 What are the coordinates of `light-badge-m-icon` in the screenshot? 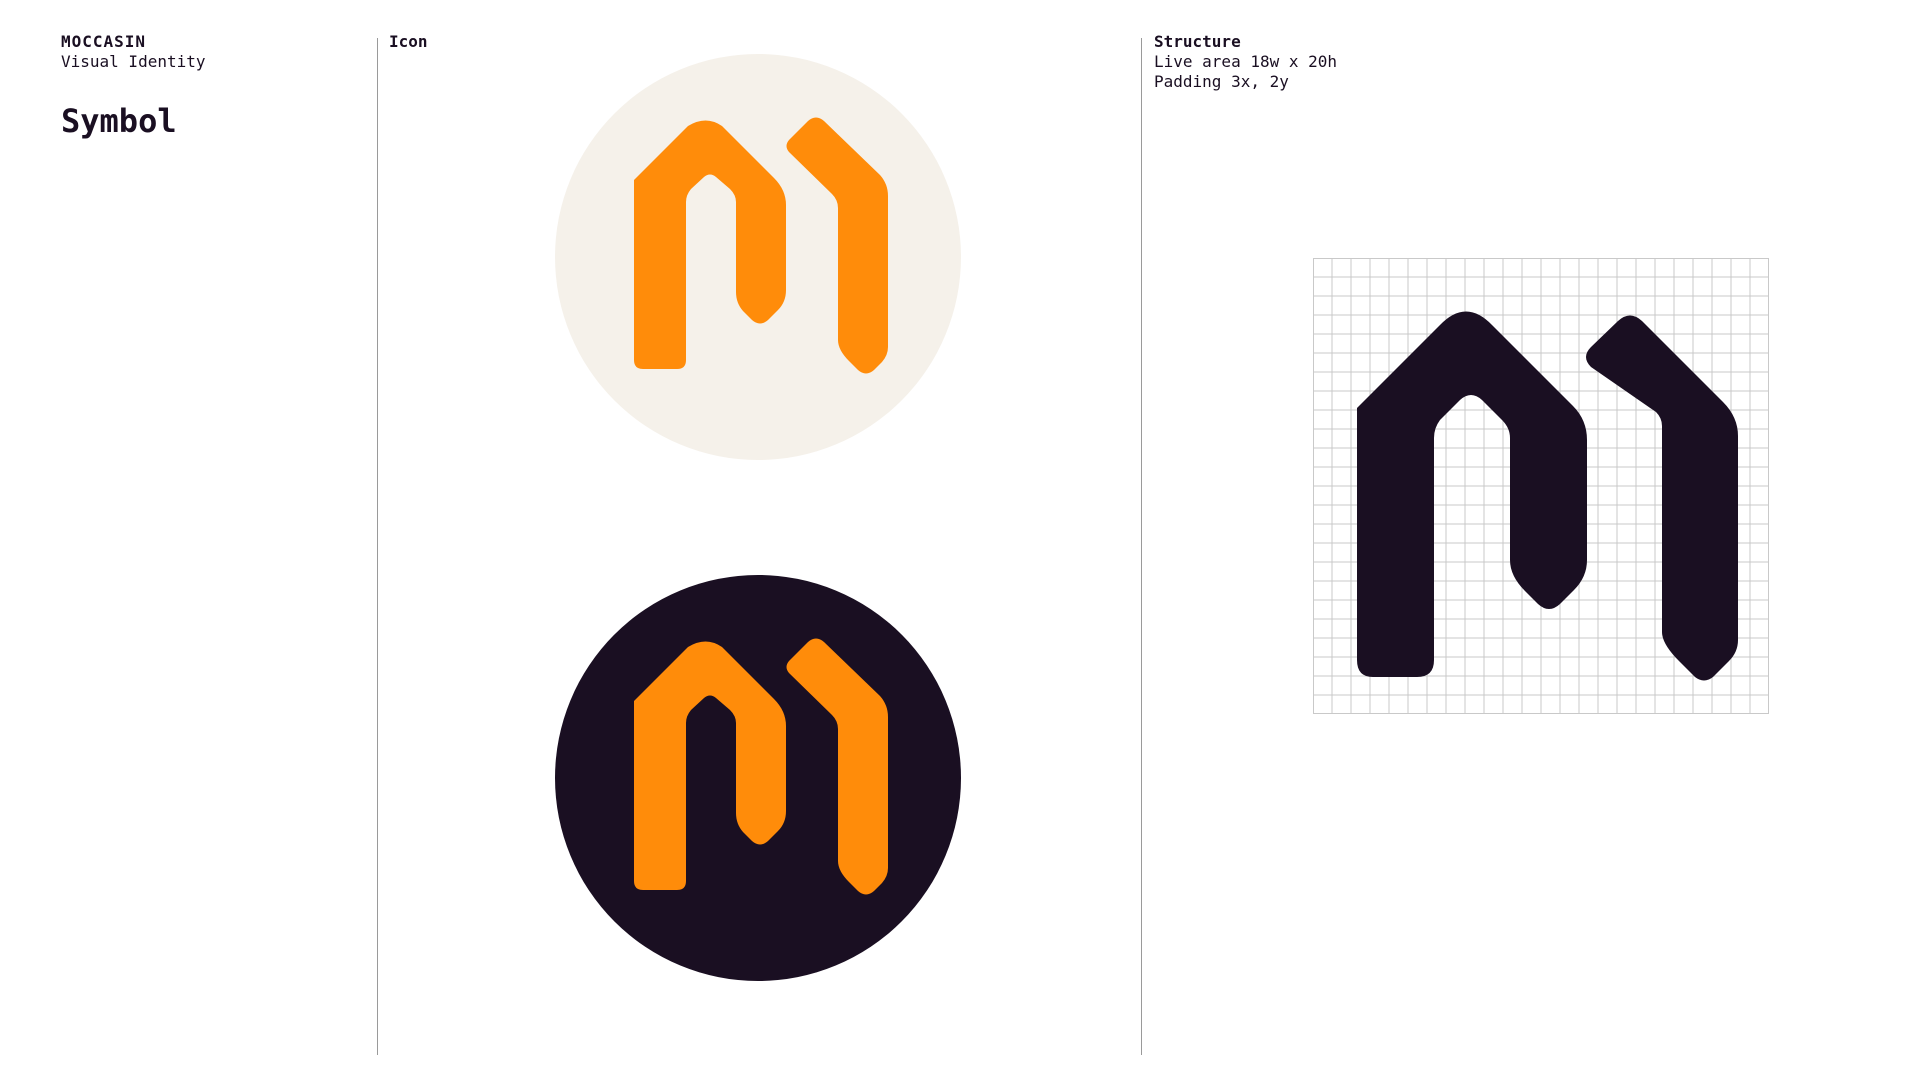 It's located at (761, 245).